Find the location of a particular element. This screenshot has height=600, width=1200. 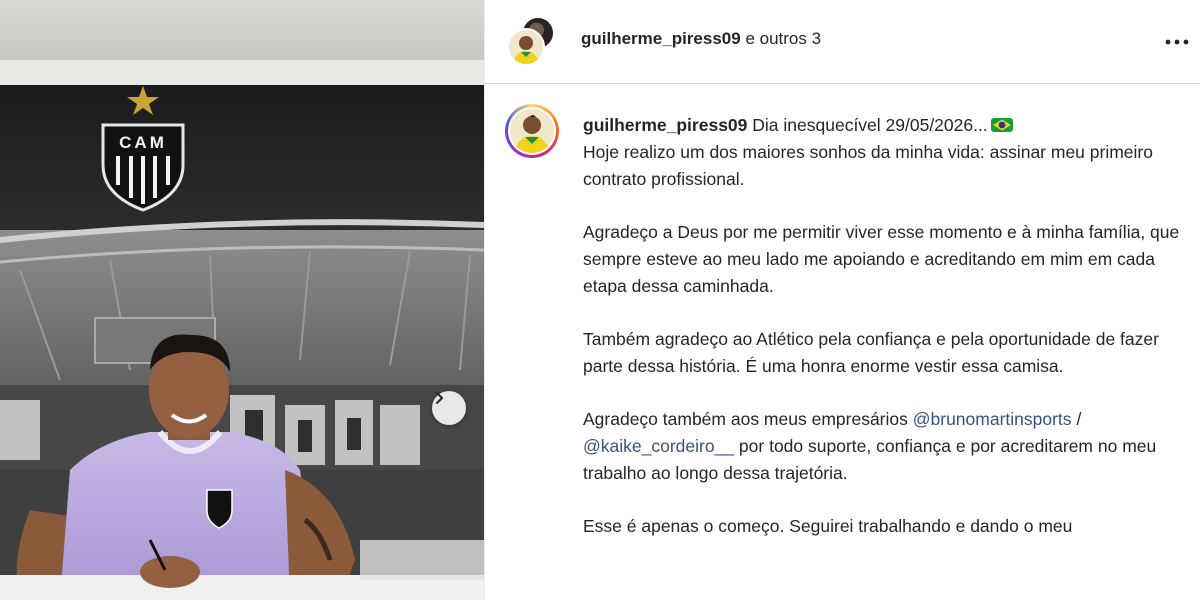

caption-text-span: Agradeço também aos meus empresários is located at coordinates (745, 419).